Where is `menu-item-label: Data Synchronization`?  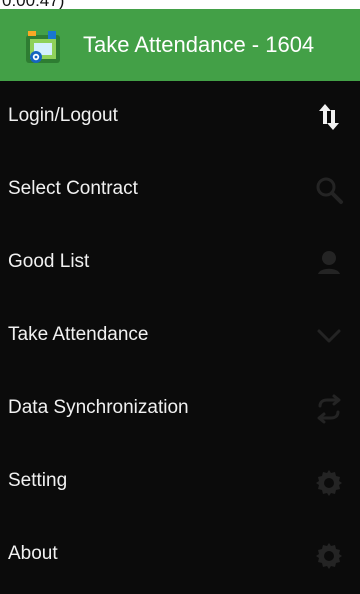 menu-item-label: Data Synchronization is located at coordinates (98, 407).